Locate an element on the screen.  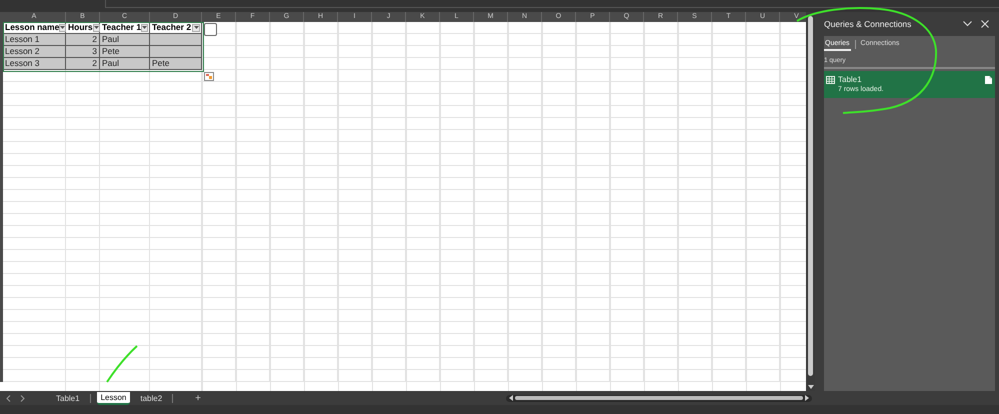
chevron-down-icon is located at coordinates (967, 24).